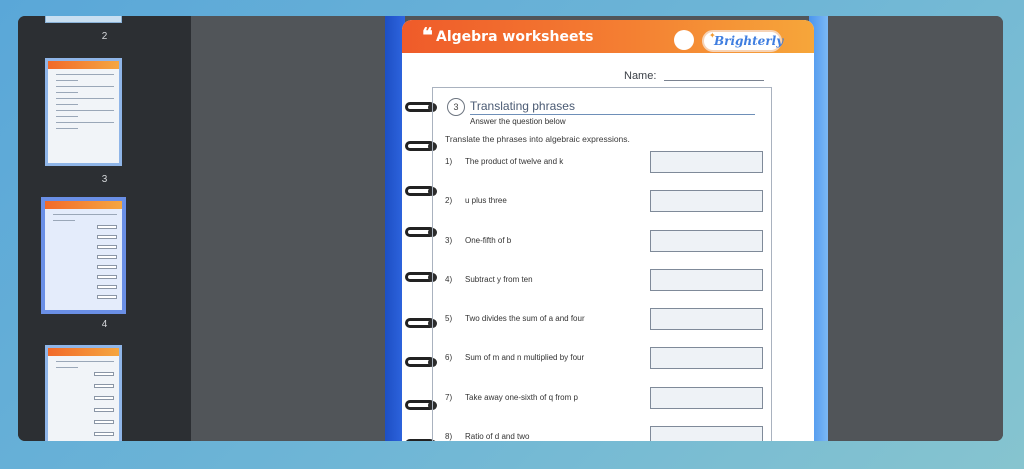 Image resolution: width=1024 pixels, height=469 pixels. What do you see at coordinates (605, 242) in the screenshot?
I see `list-item: 3) One-fifth of b` at bounding box center [605, 242].